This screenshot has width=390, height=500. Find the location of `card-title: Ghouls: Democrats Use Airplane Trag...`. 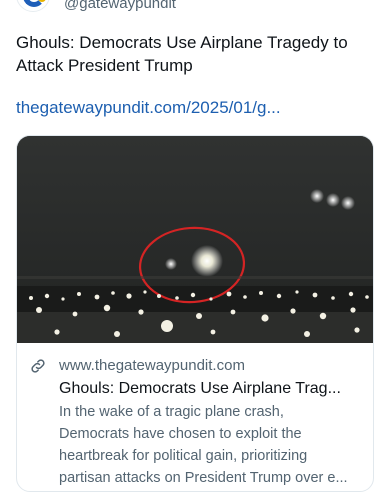

card-title: Ghouls: Democrats Use Airplane Trag... is located at coordinates (212, 388).